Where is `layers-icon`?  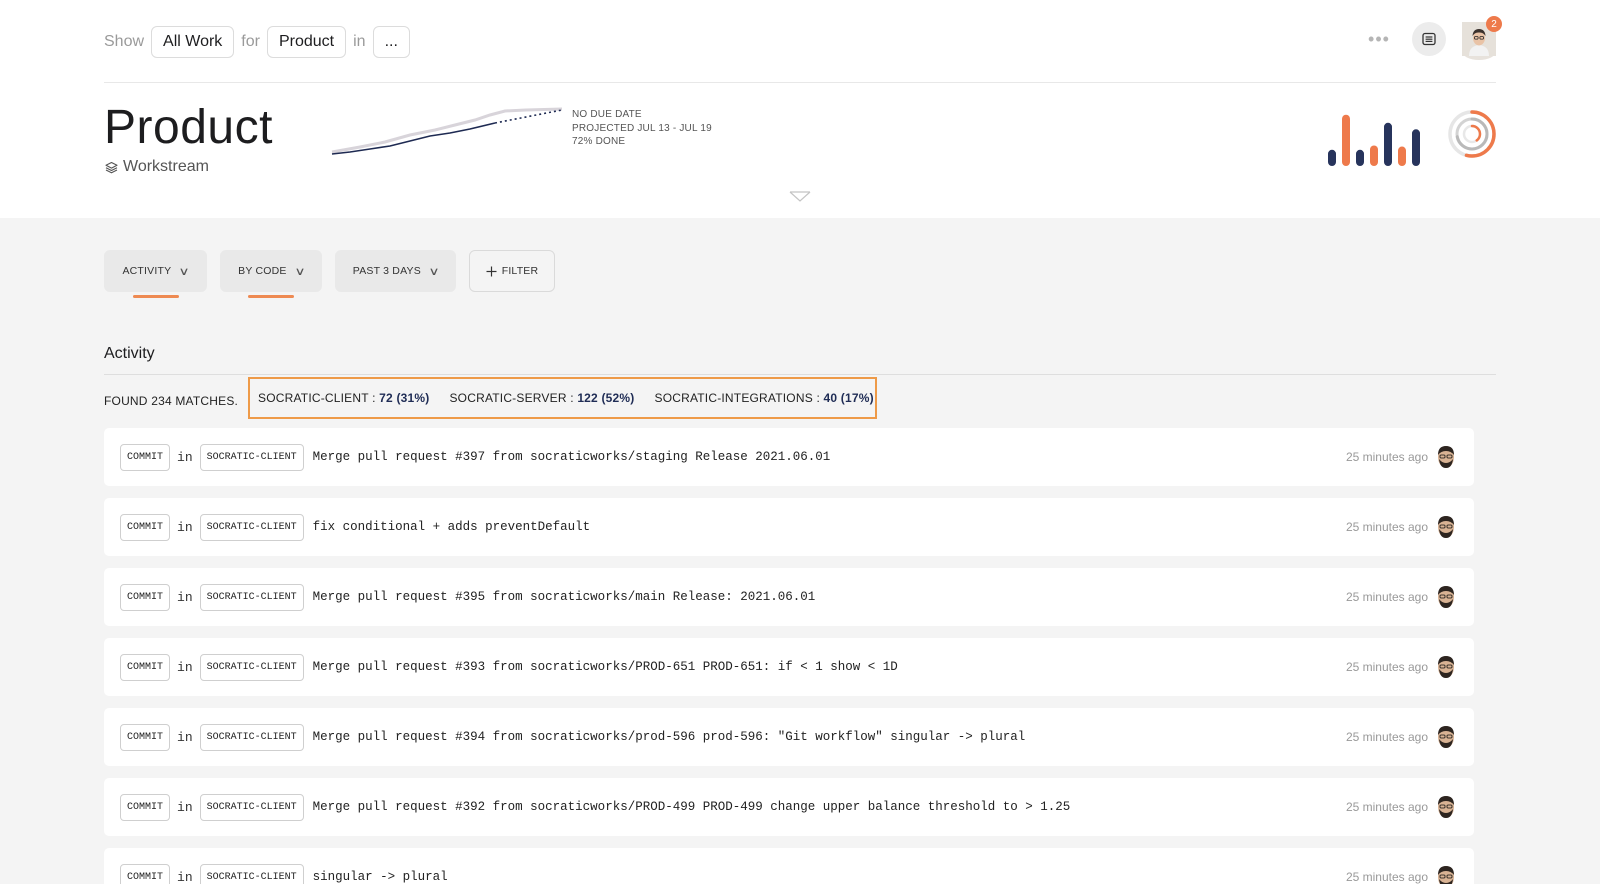 layers-icon is located at coordinates (111, 167).